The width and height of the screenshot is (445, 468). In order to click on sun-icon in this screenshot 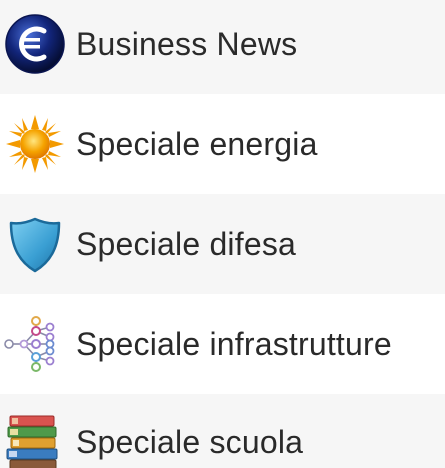, I will do `click(35, 144)`.